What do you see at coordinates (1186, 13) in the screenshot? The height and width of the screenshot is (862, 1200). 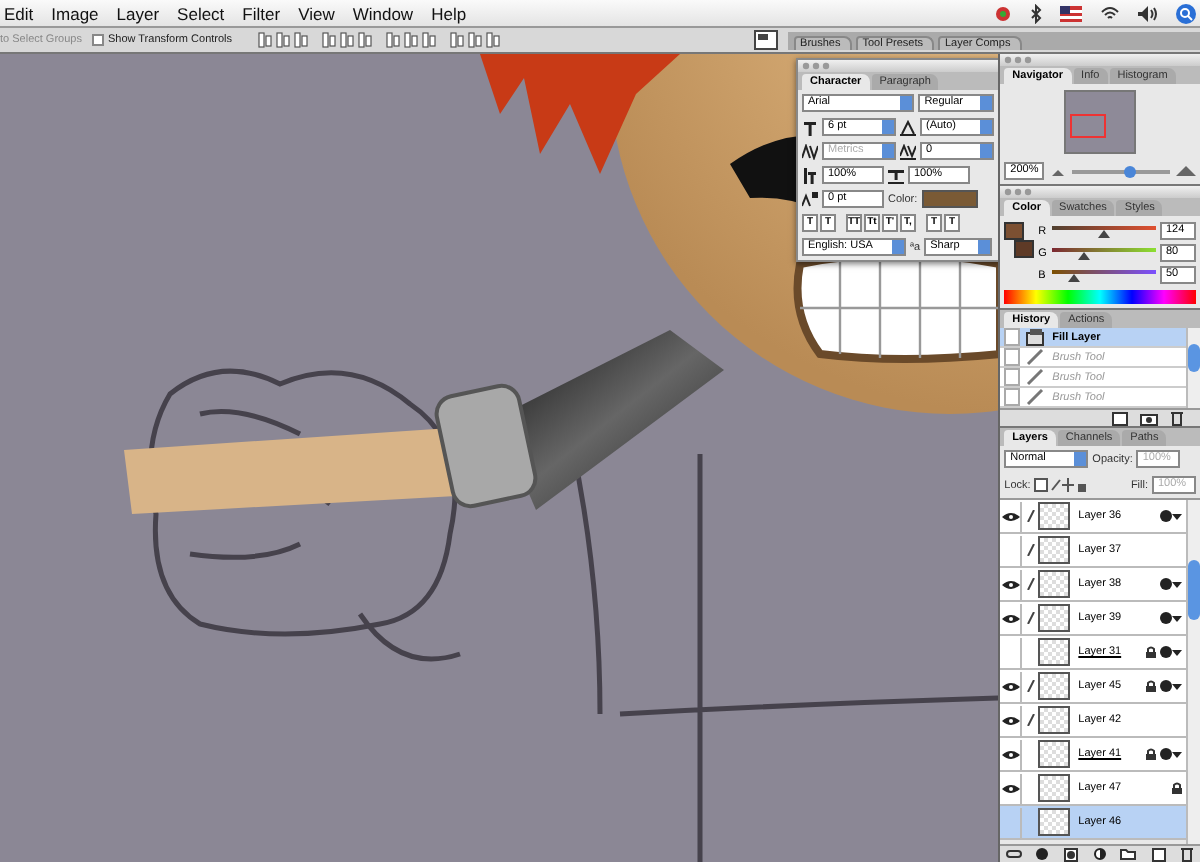 I see `search-icon` at bounding box center [1186, 13].